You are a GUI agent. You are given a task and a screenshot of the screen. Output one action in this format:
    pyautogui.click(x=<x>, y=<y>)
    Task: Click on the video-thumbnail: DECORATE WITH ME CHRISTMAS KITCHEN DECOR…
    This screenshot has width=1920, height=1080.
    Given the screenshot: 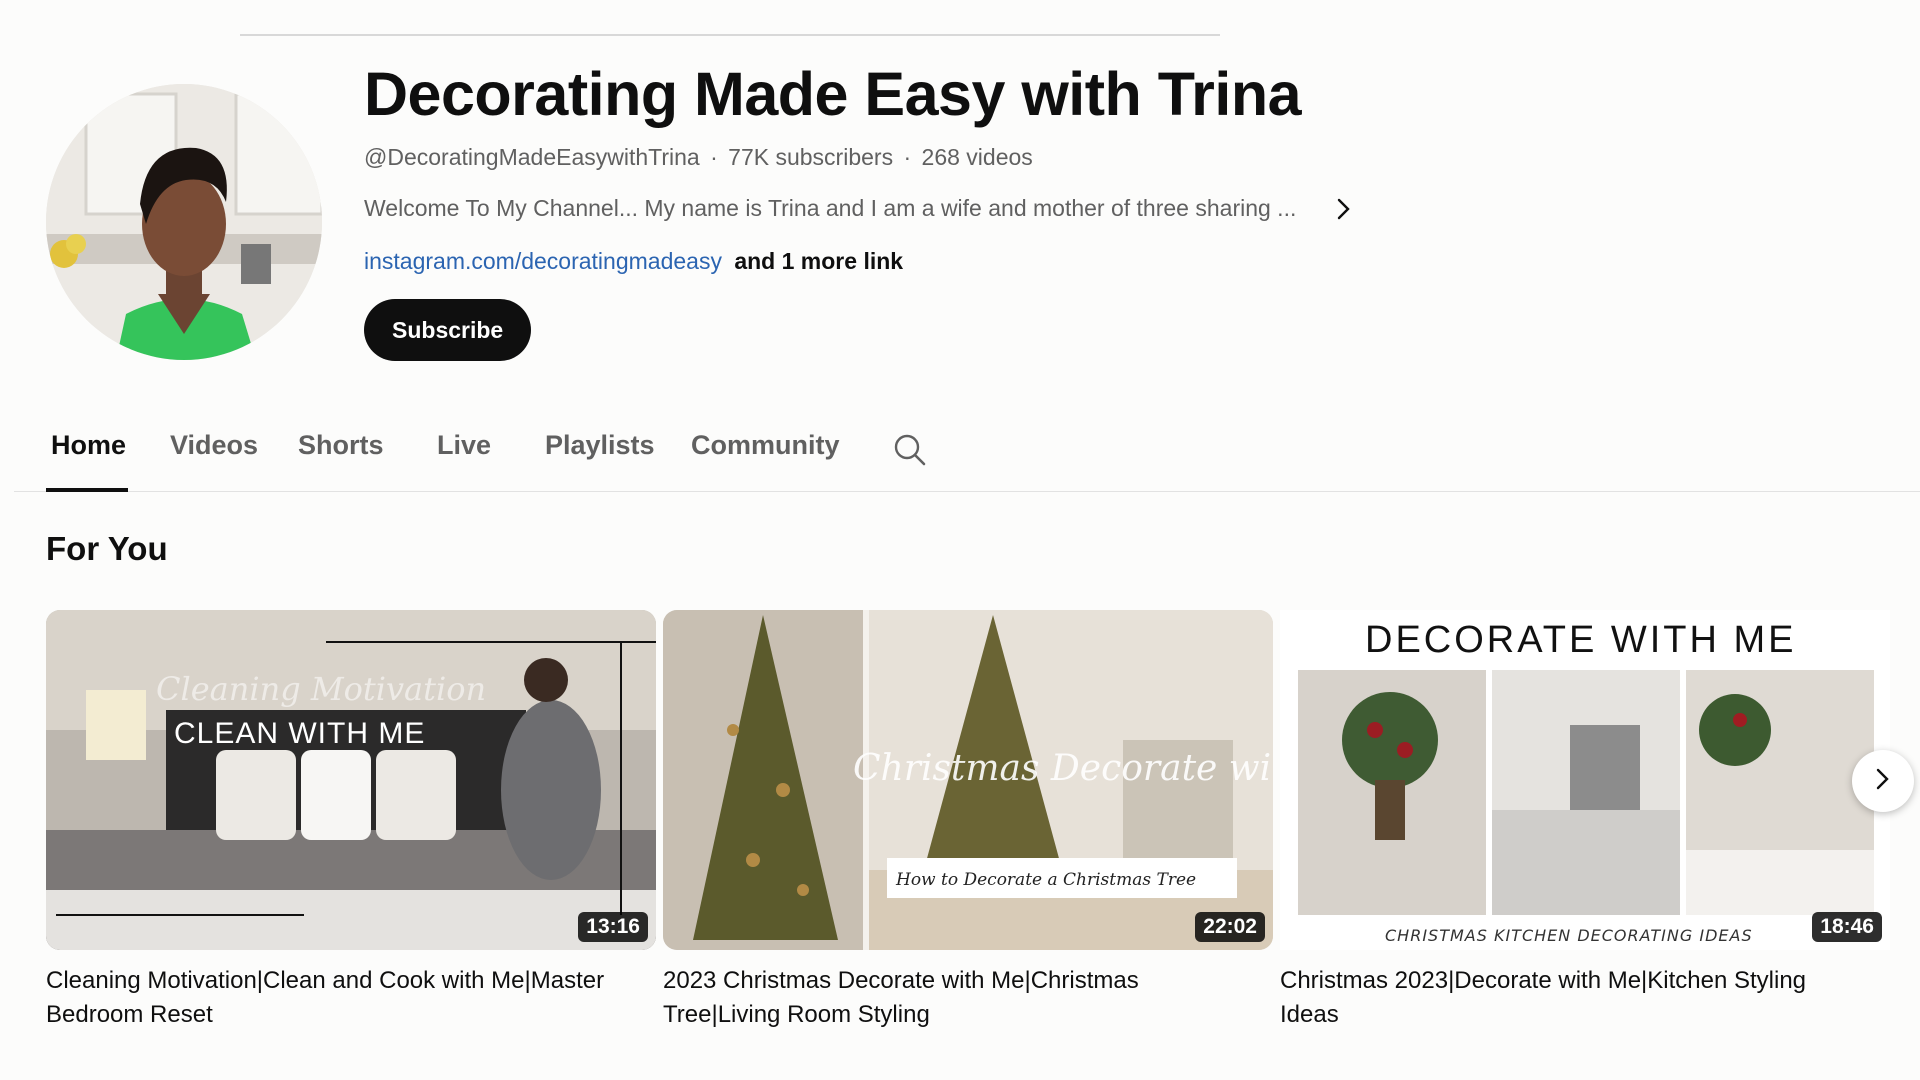 What is the action you would take?
    pyautogui.click(x=1585, y=780)
    